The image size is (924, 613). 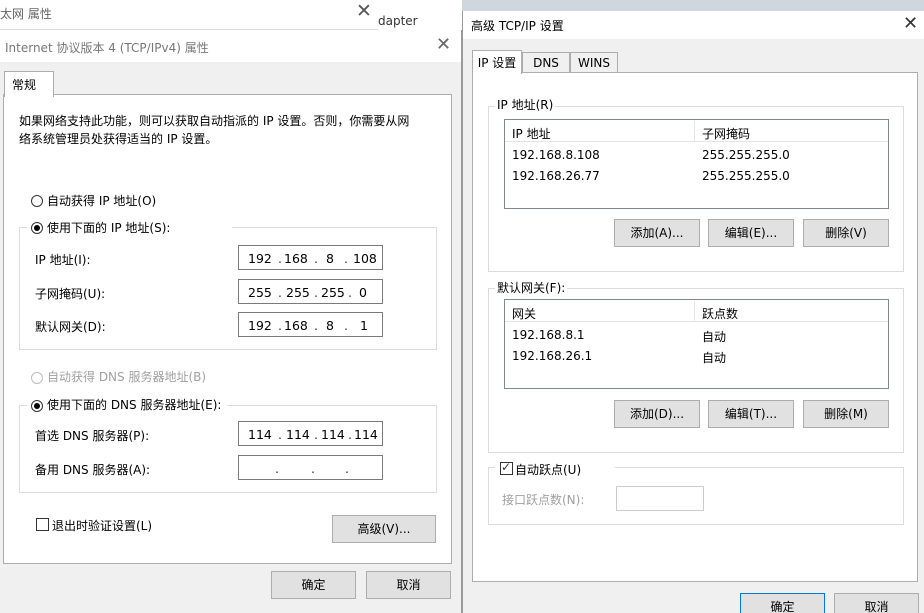 I want to click on preferred-dns-field: 114. 114. 114. 114, so click(x=310, y=433).